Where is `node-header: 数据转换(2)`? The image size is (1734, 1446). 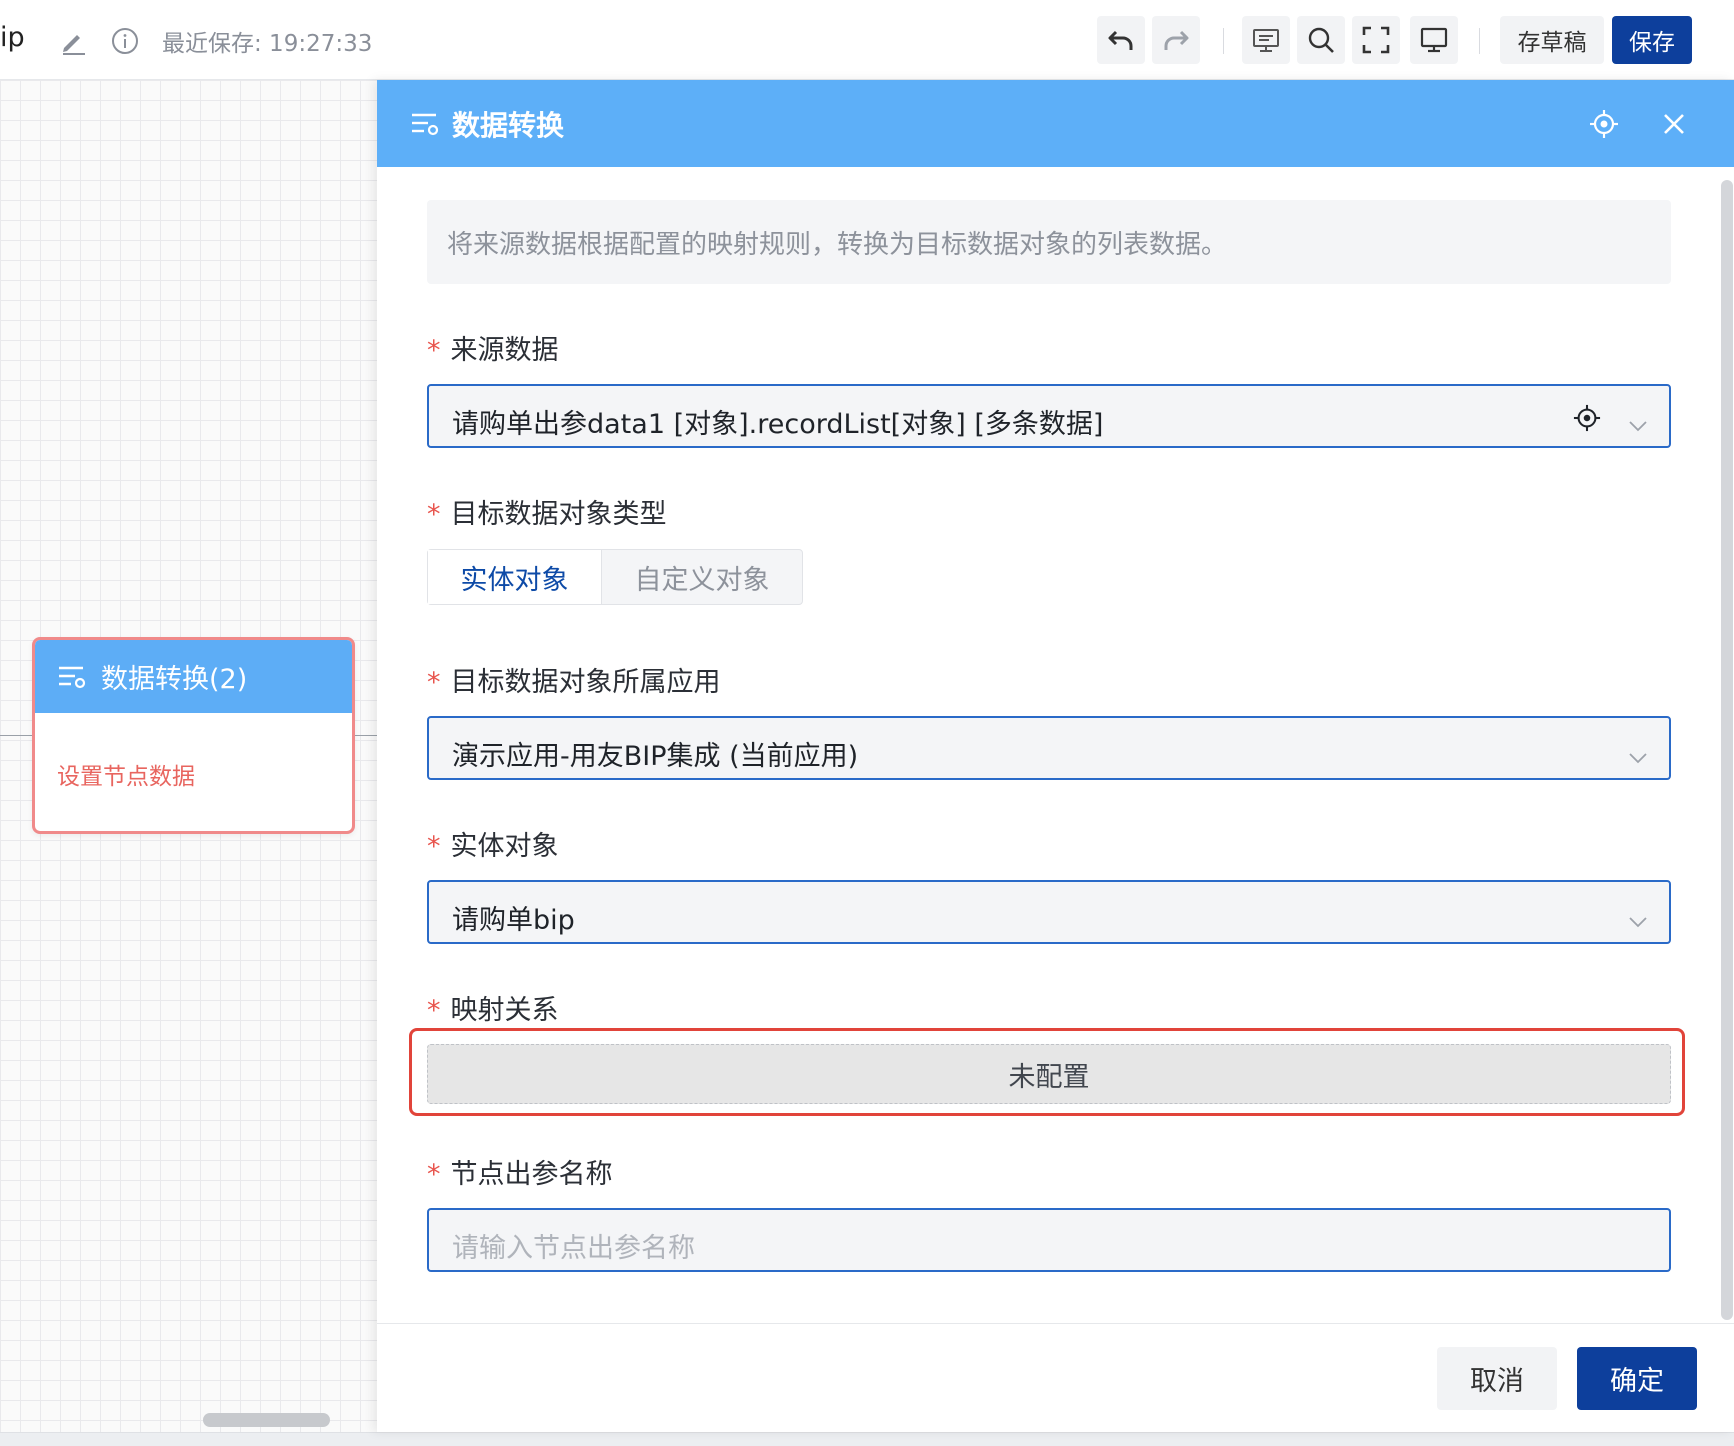
node-header: 数据转换(2) is located at coordinates (193, 676).